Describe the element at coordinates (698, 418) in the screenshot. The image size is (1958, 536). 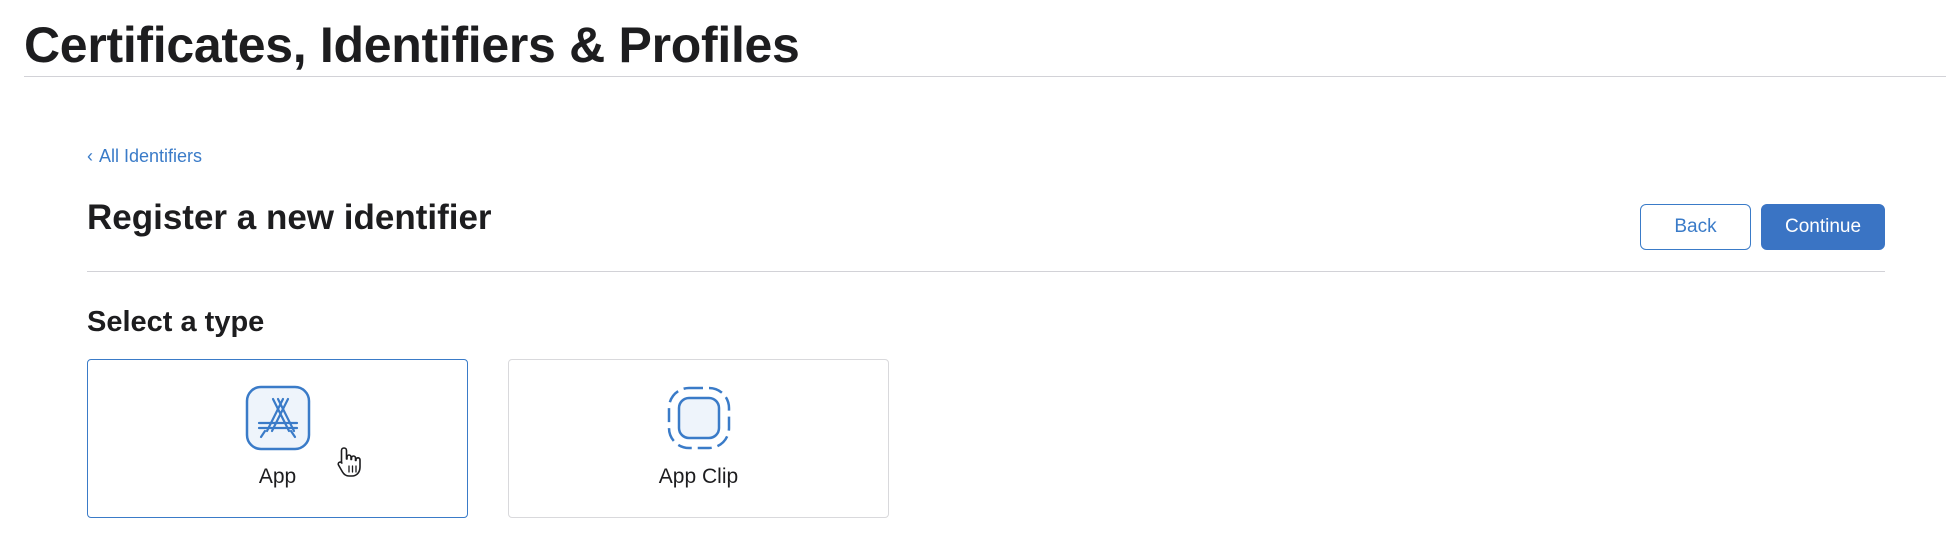
I see `app-clip-icon` at that location.